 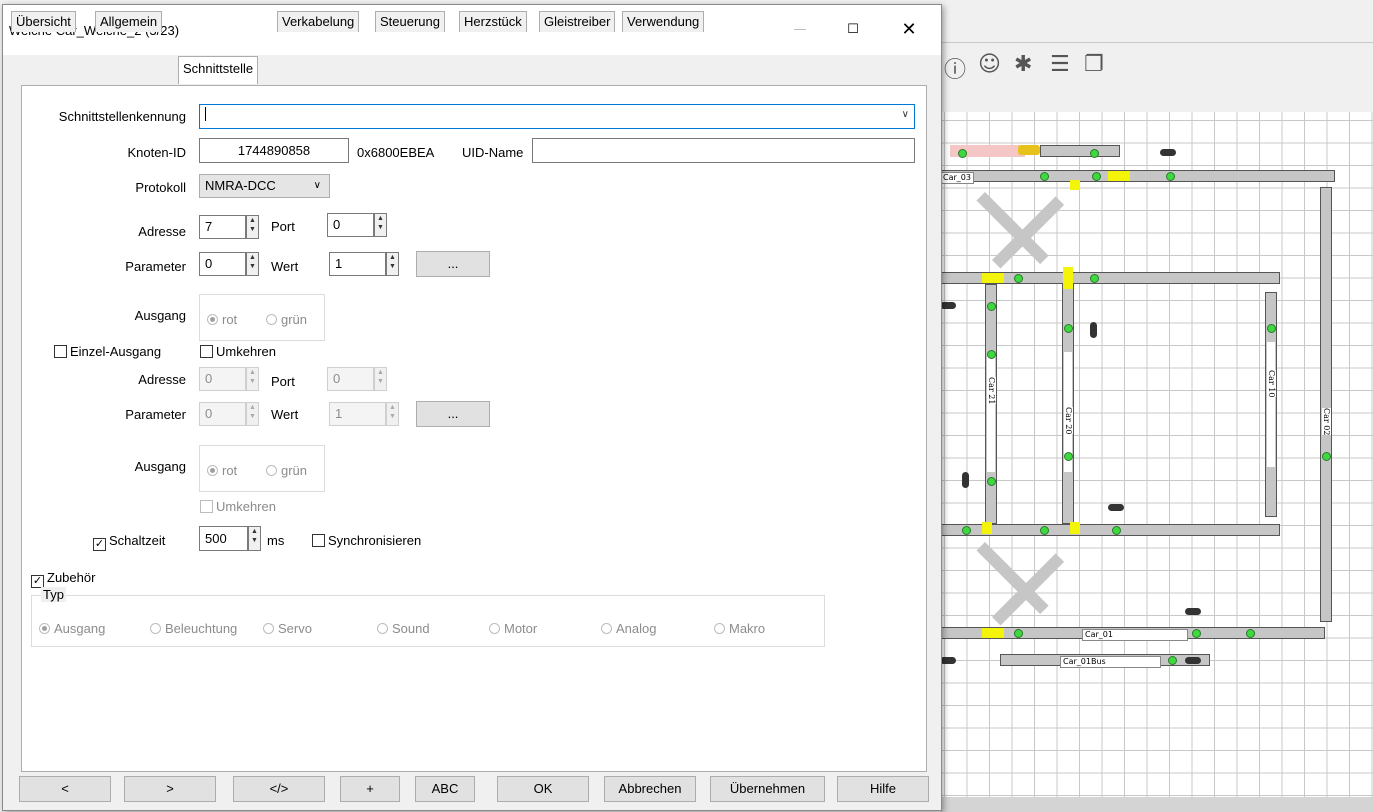 What do you see at coordinates (1060, 64) in the screenshot?
I see `list-icon: ☰` at bounding box center [1060, 64].